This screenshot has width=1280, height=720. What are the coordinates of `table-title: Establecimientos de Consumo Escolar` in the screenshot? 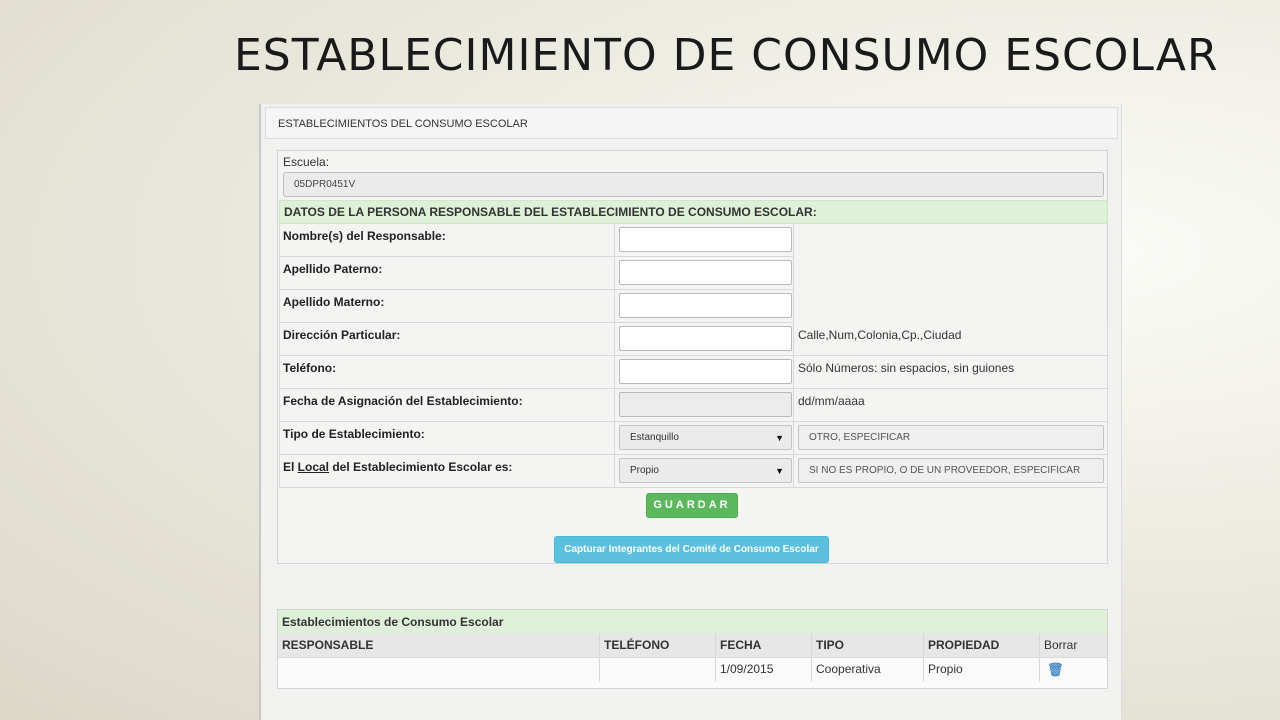 It's located at (692, 622).